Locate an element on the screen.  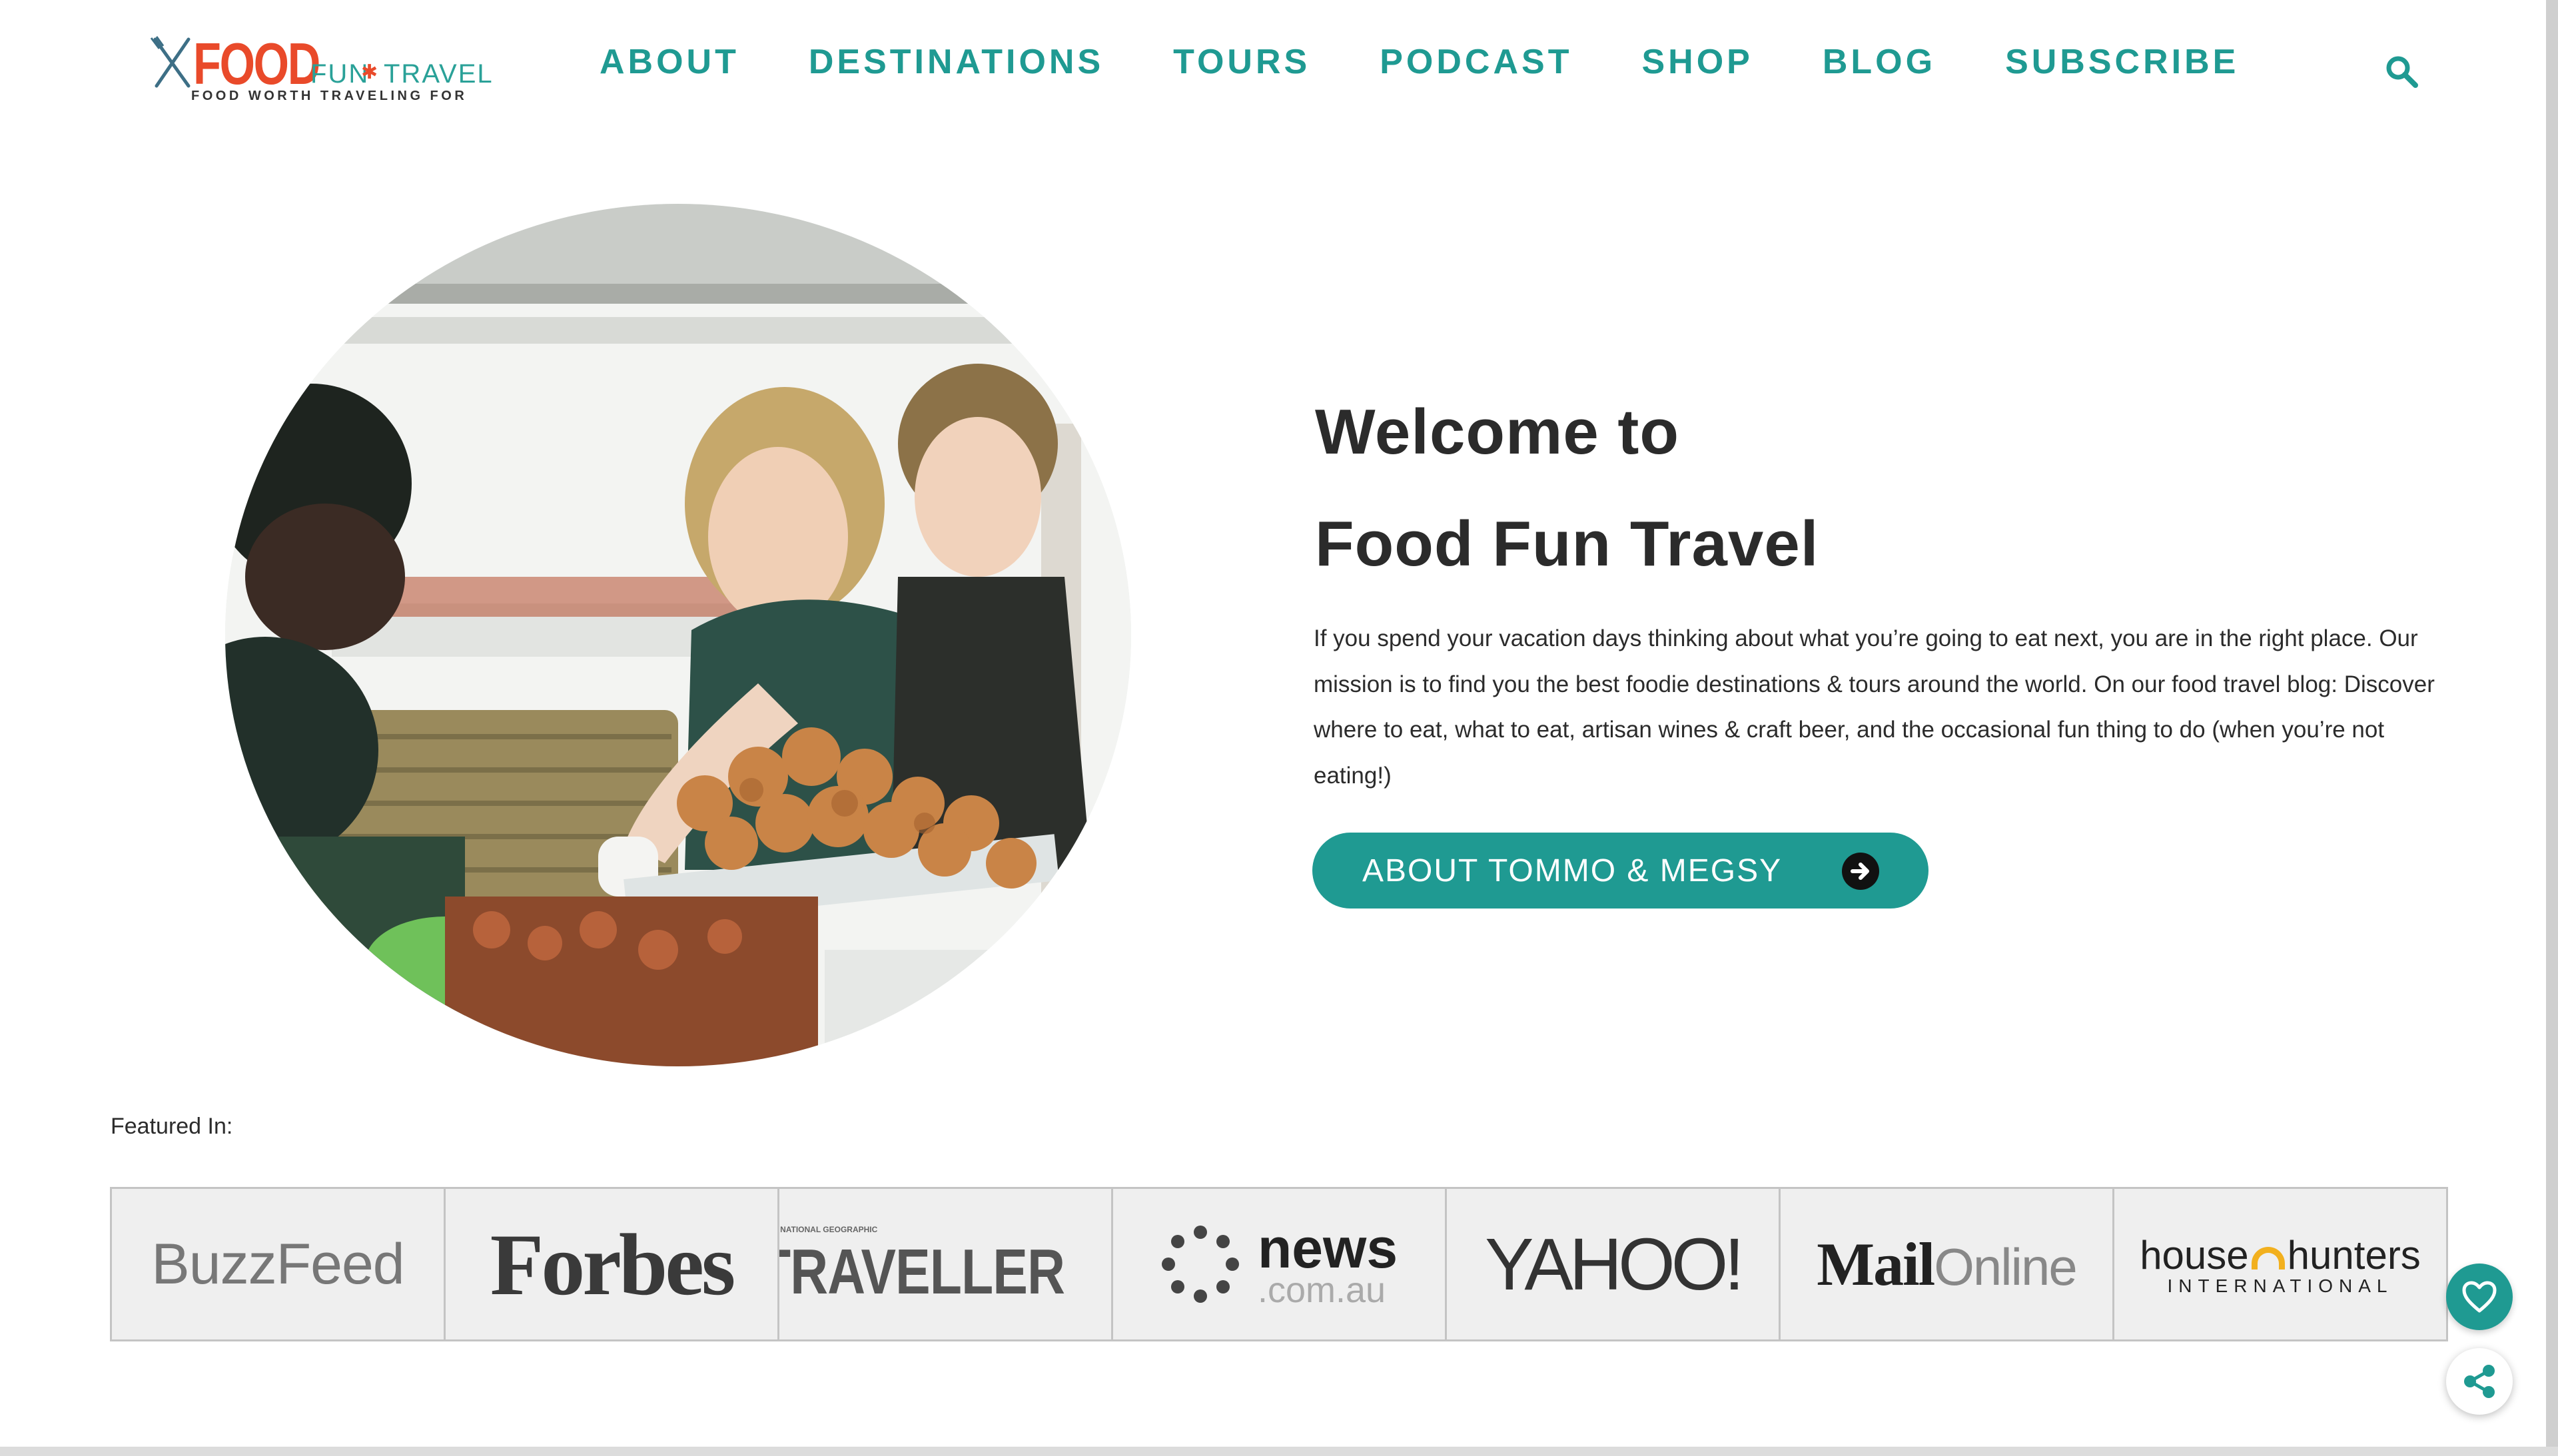
press-logo-yahoo: YAHOO! is located at coordinates (1614, 1264).